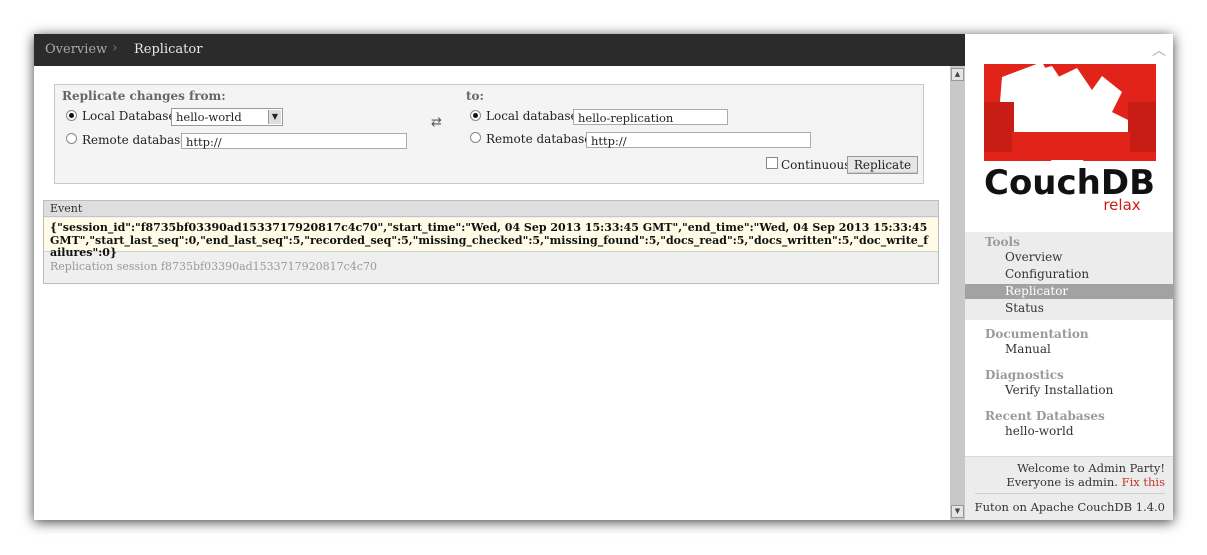 The image size is (1207, 555). I want to click on sidebar-item-replicator: Replicator, so click(1069, 291).